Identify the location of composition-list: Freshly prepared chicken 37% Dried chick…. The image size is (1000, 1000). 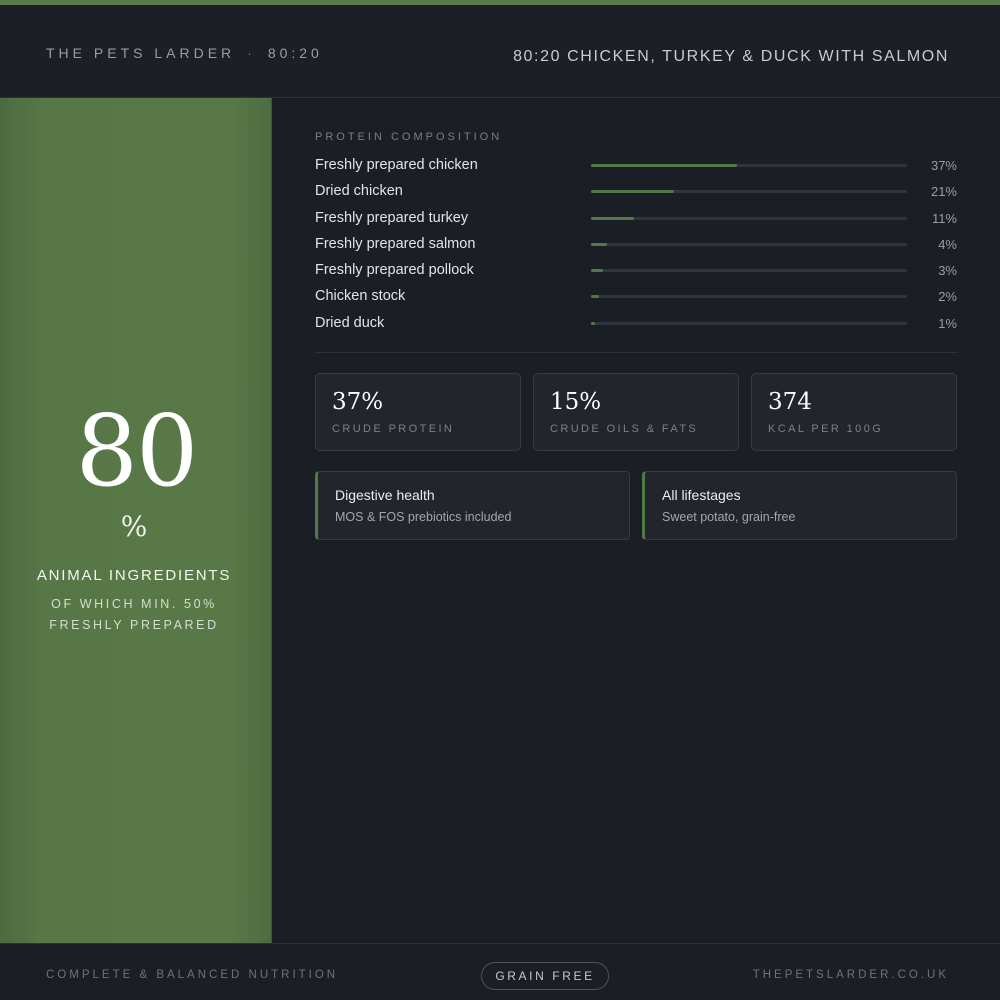
(636, 245).